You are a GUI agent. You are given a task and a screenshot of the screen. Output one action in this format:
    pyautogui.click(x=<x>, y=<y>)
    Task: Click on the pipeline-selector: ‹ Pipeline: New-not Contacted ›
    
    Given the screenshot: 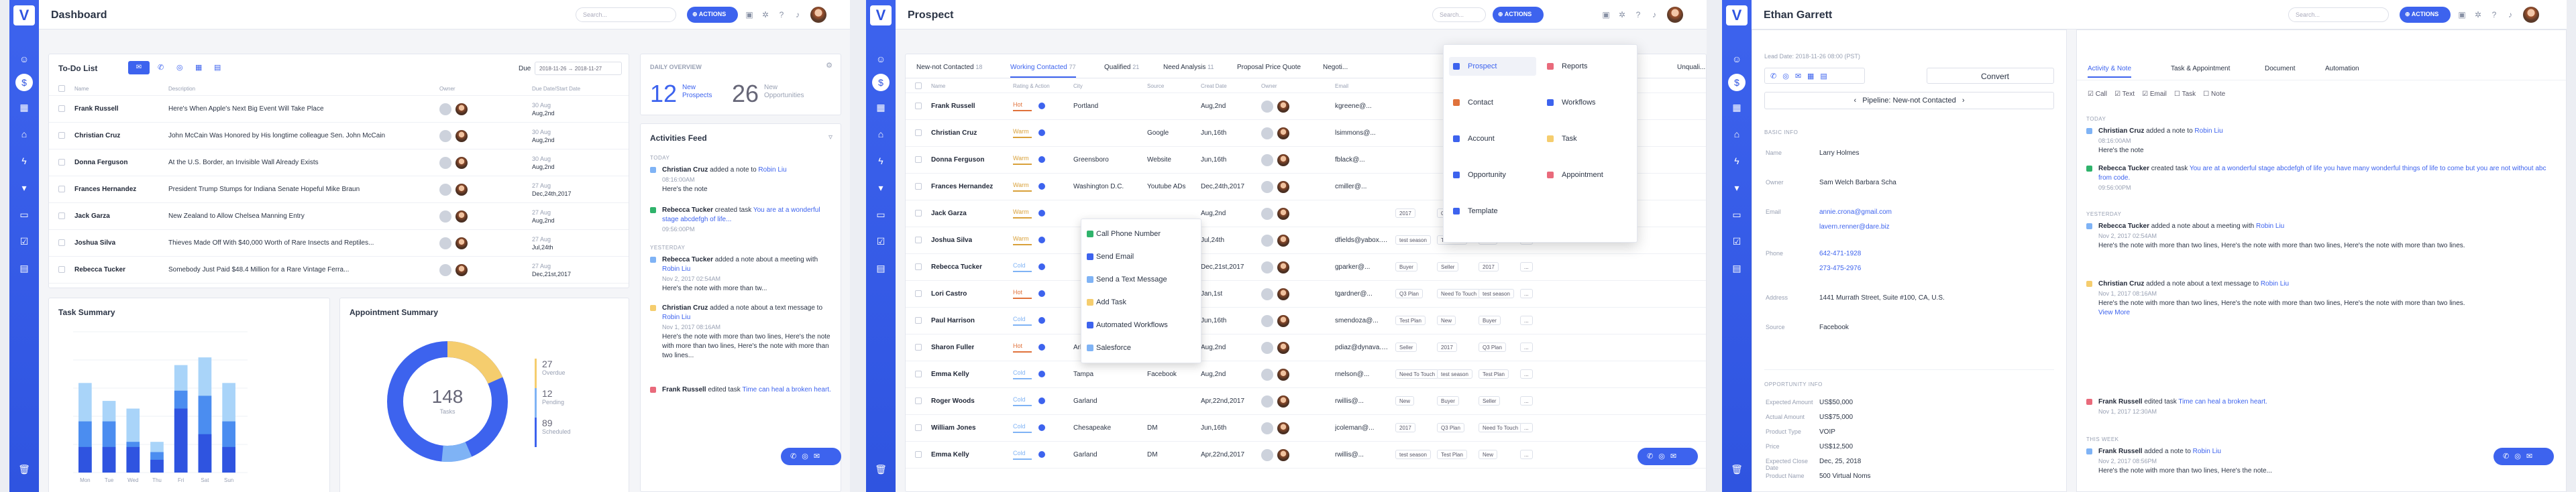 What is the action you would take?
    pyautogui.click(x=1909, y=100)
    